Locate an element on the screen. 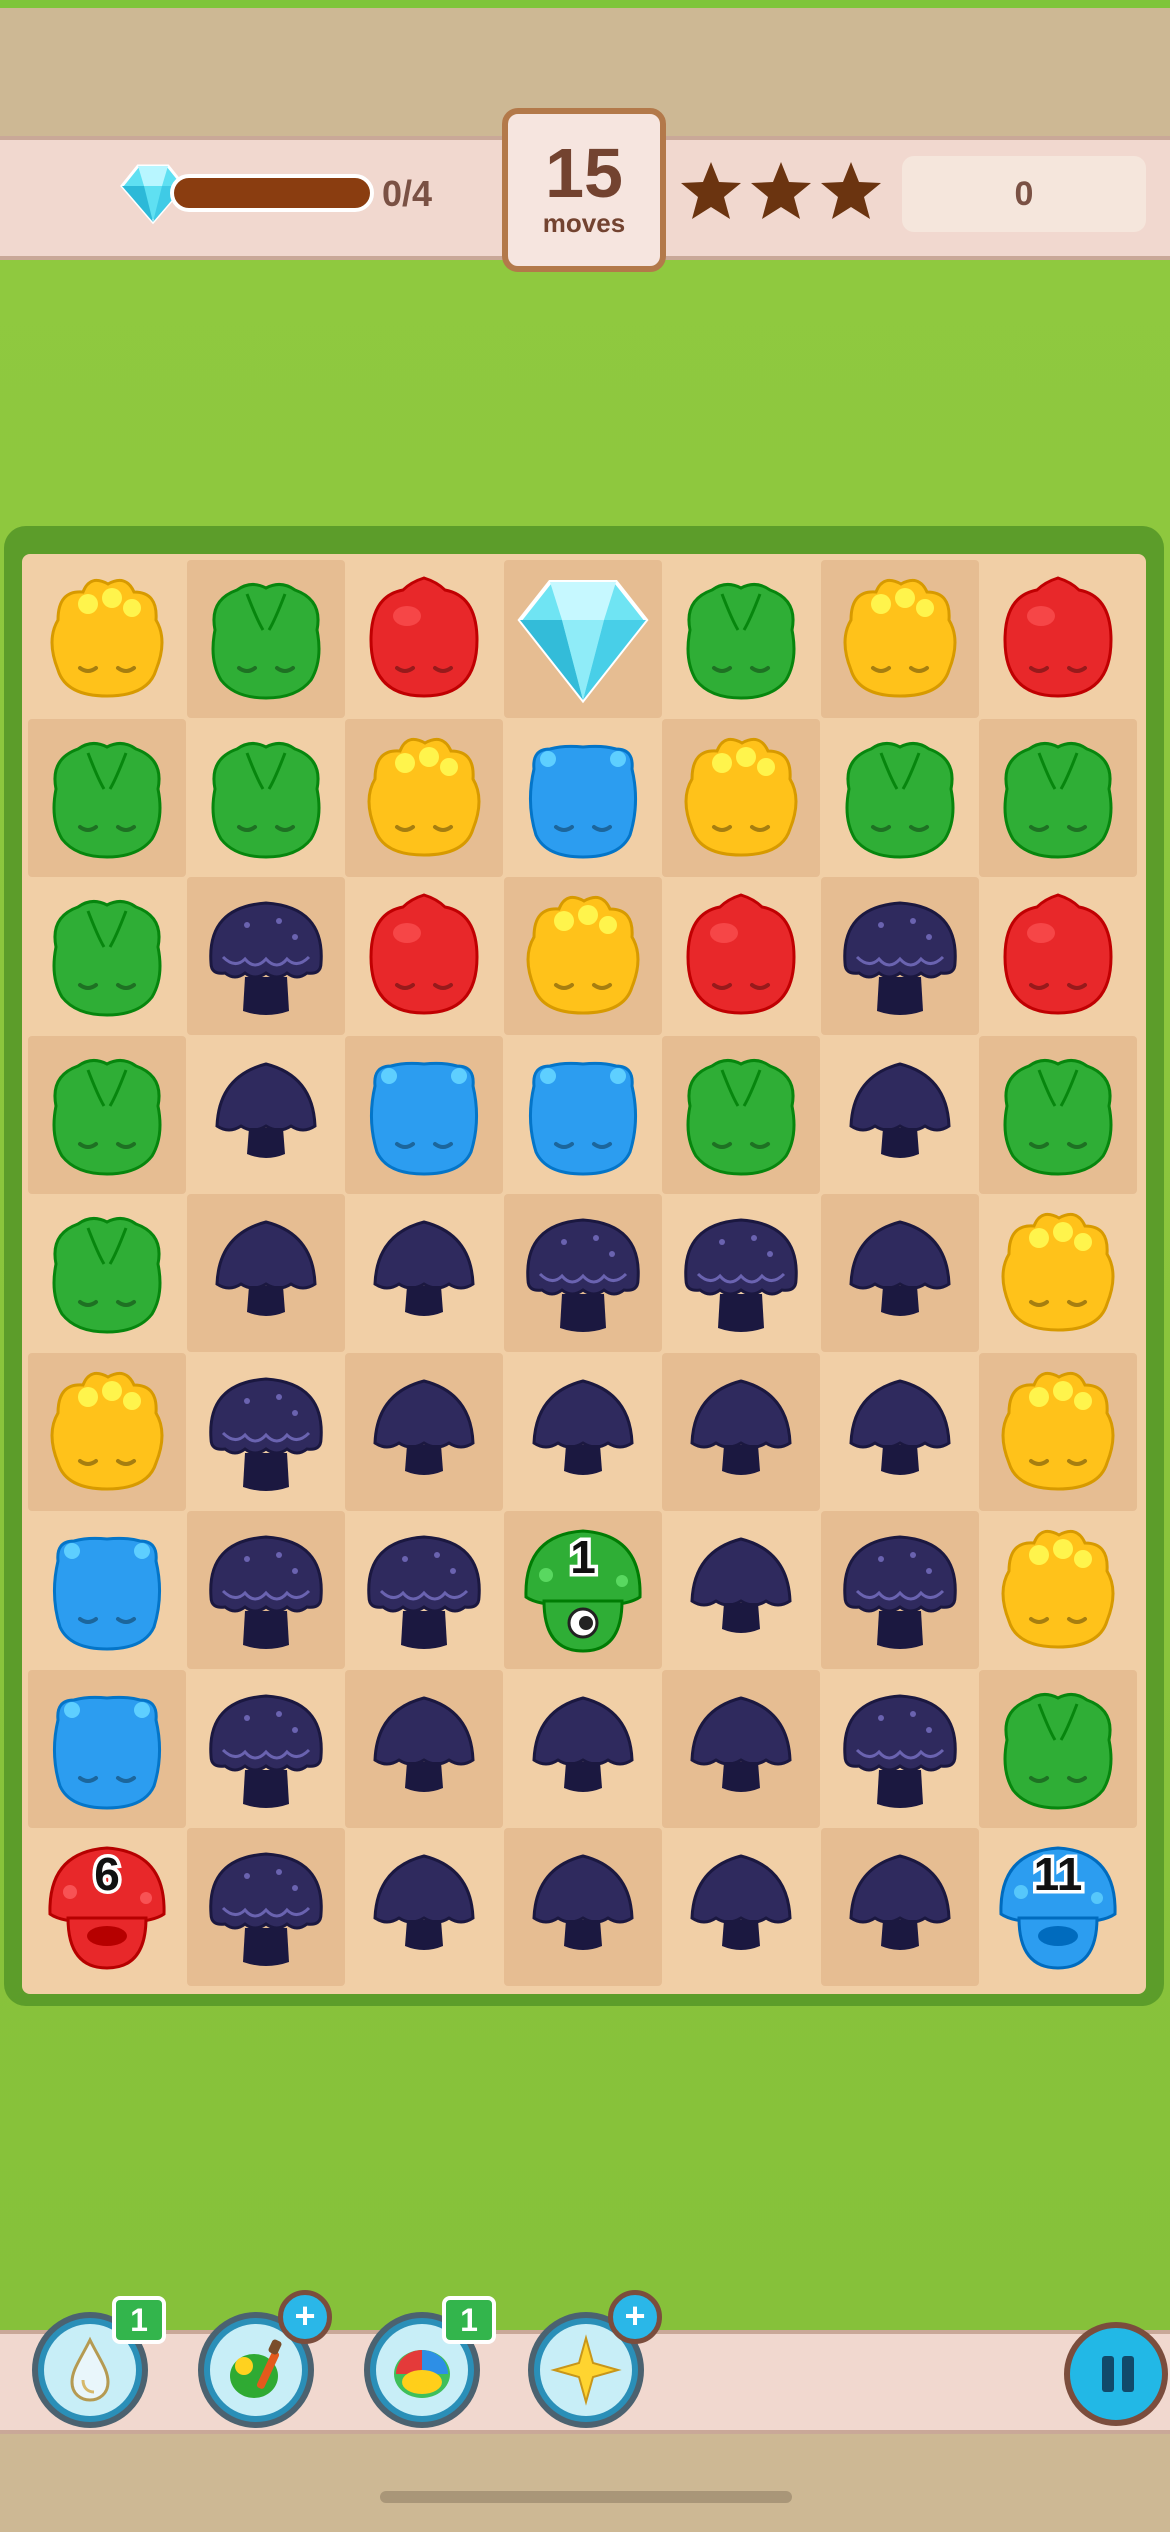 The height and width of the screenshot is (2532, 1170). diamond-piece is located at coordinates (582, 639).